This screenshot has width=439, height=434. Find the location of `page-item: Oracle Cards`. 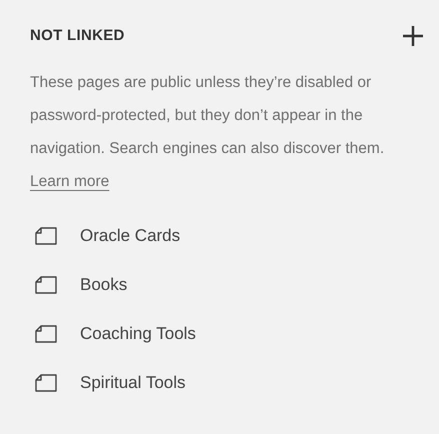

page-item: Oracle Cards is located at coordinates (228, 236).